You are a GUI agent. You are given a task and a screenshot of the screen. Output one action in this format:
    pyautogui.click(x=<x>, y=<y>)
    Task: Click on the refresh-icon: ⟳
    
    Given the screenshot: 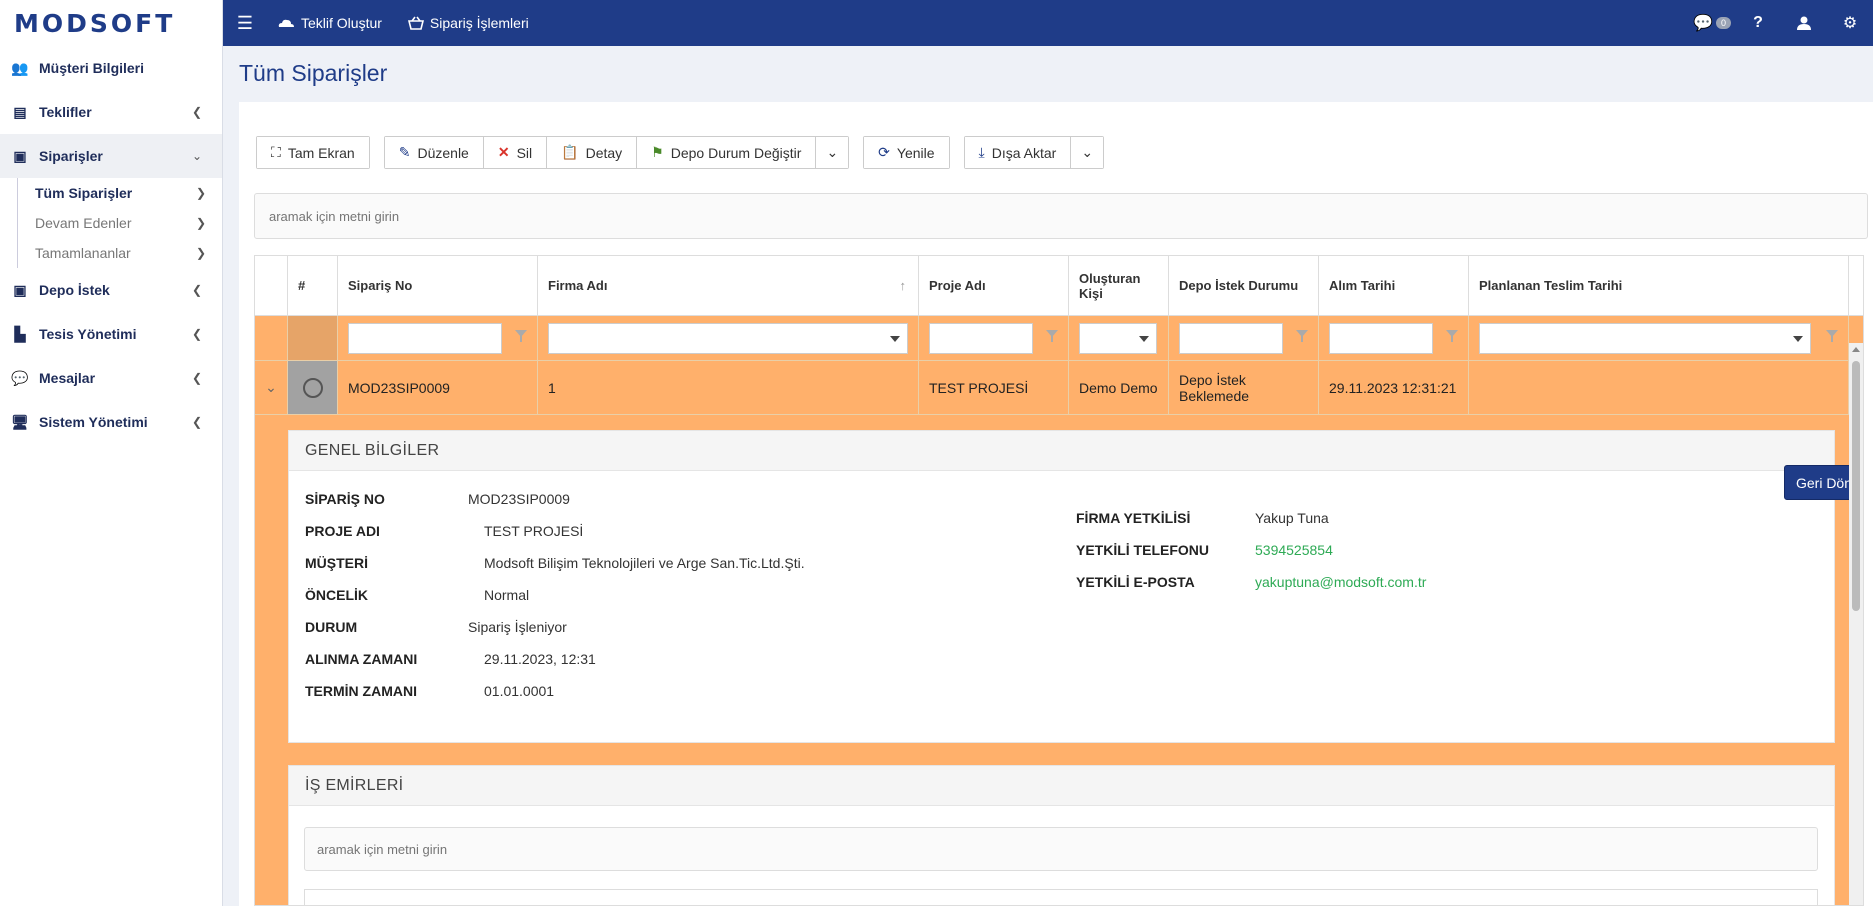 What is the action you would take?
    pyautogui.click(x=884, y=152)
    